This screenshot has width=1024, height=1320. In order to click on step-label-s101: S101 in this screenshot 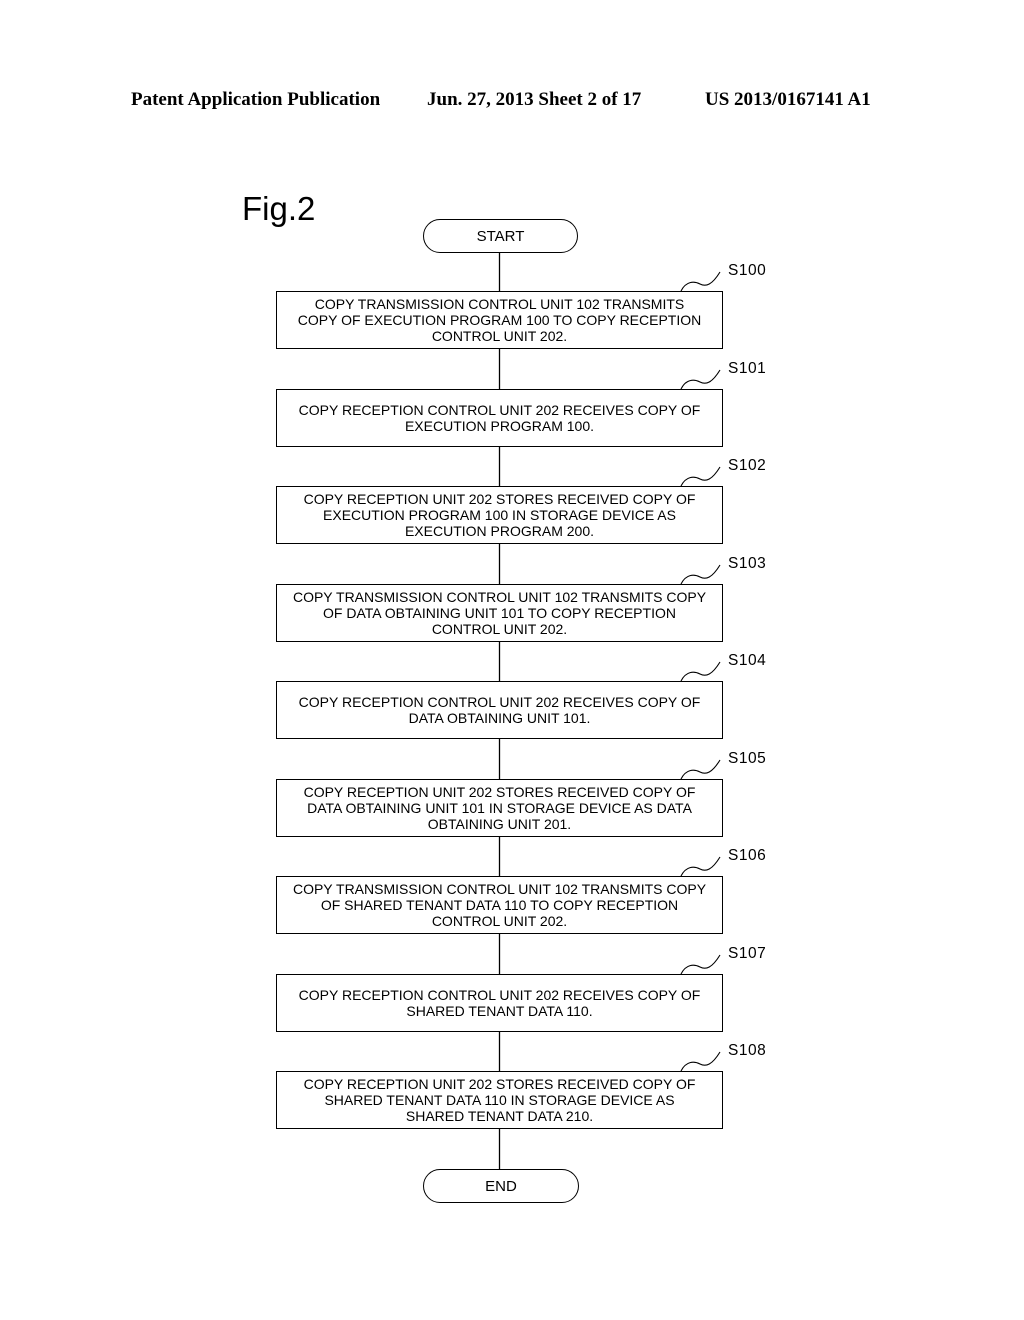, I will do `click(747, 368)`.